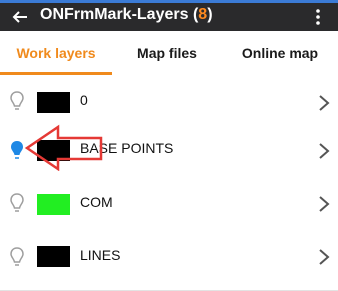  What do you see at coordinates (203, 14) in the screenshot?
I see `layer-count: 8` at bounding box center [203, 14].